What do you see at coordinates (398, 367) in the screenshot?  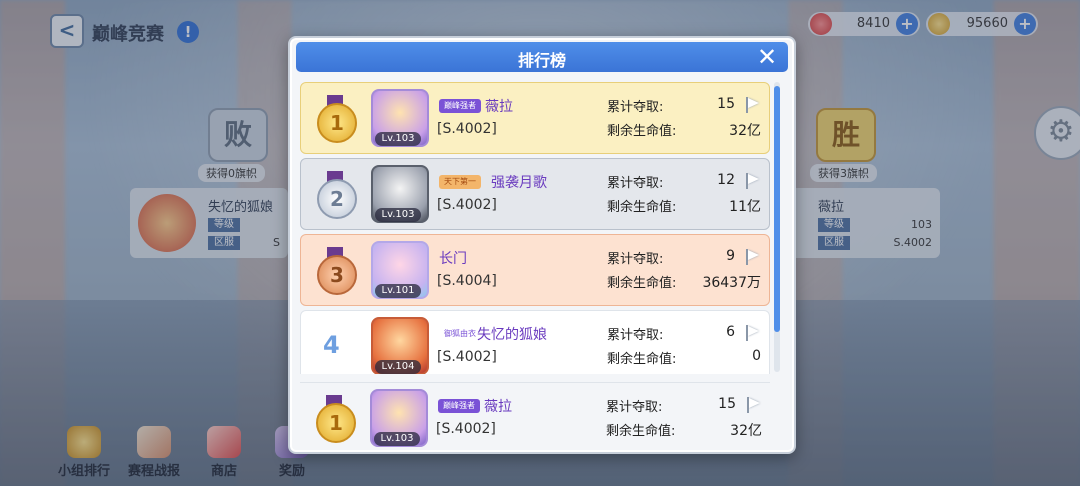 I see `player-level: Lv.104` at bounding box center [398, 367].